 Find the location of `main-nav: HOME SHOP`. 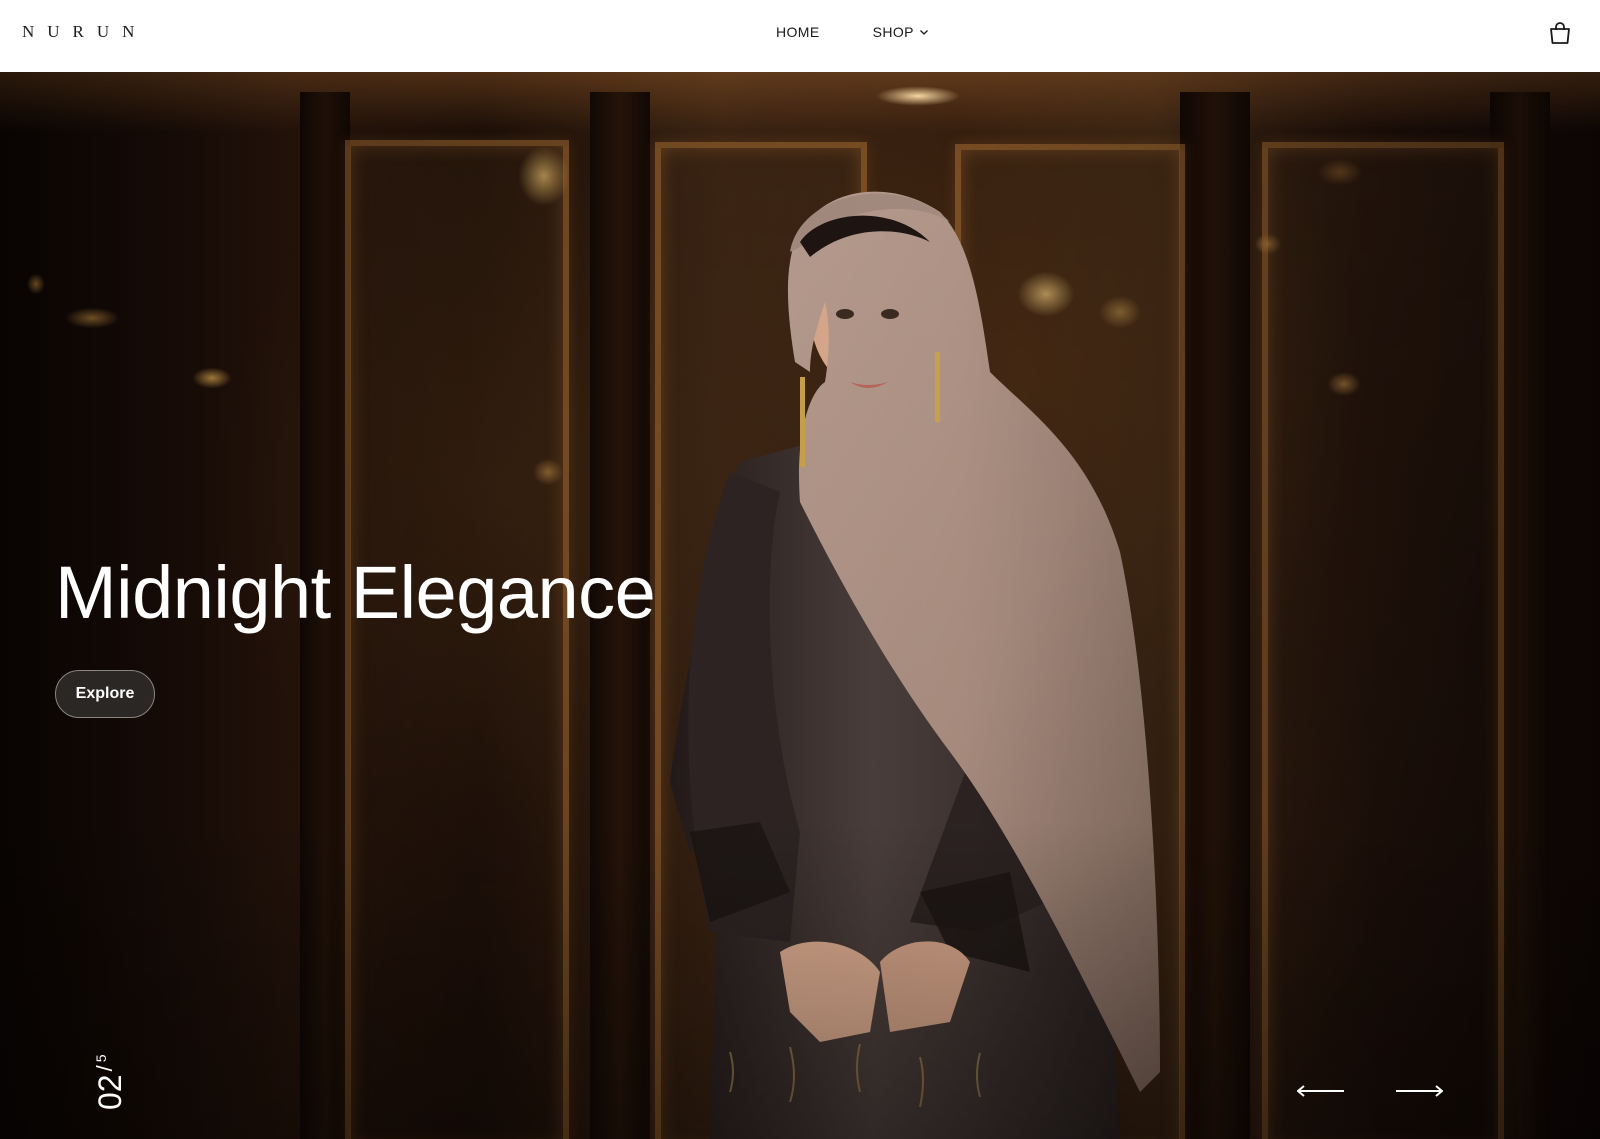

main-nav: HOME SHOP is located at coordinates (852, 32).